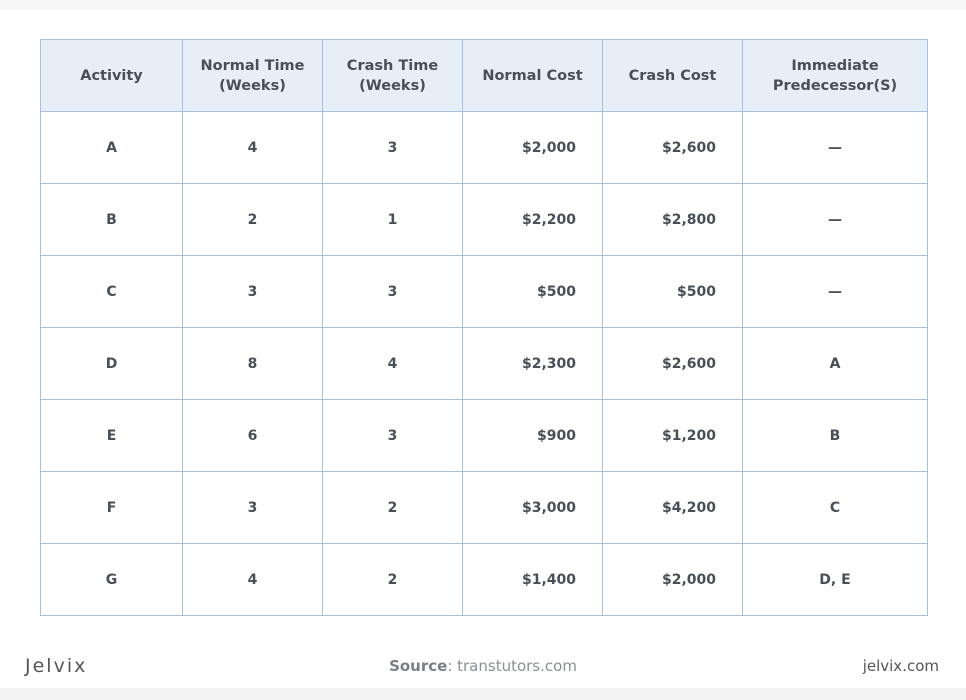 The width and height of the screenshot is (966, 700). I want to click on cell-predecessors: B, so click(835, 435).